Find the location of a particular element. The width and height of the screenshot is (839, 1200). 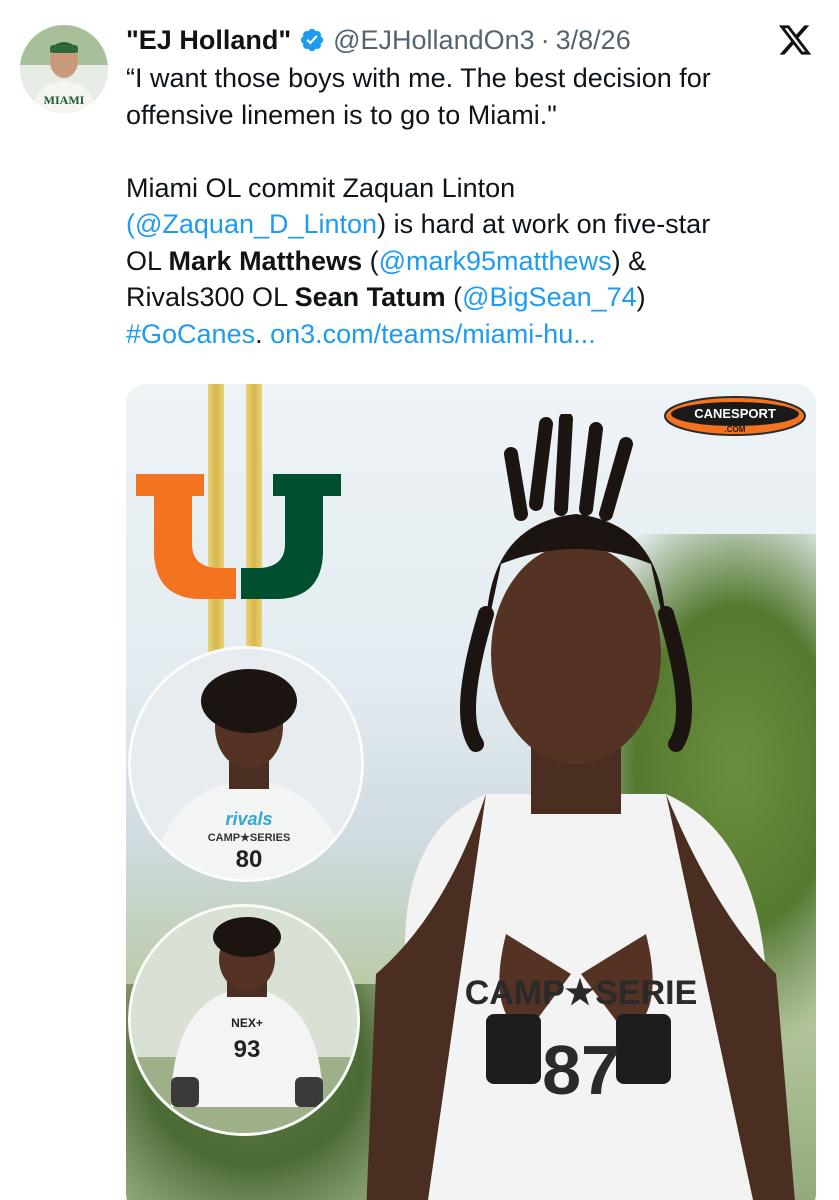

body-line-4-post: ) is located at coordinates (641, 297).